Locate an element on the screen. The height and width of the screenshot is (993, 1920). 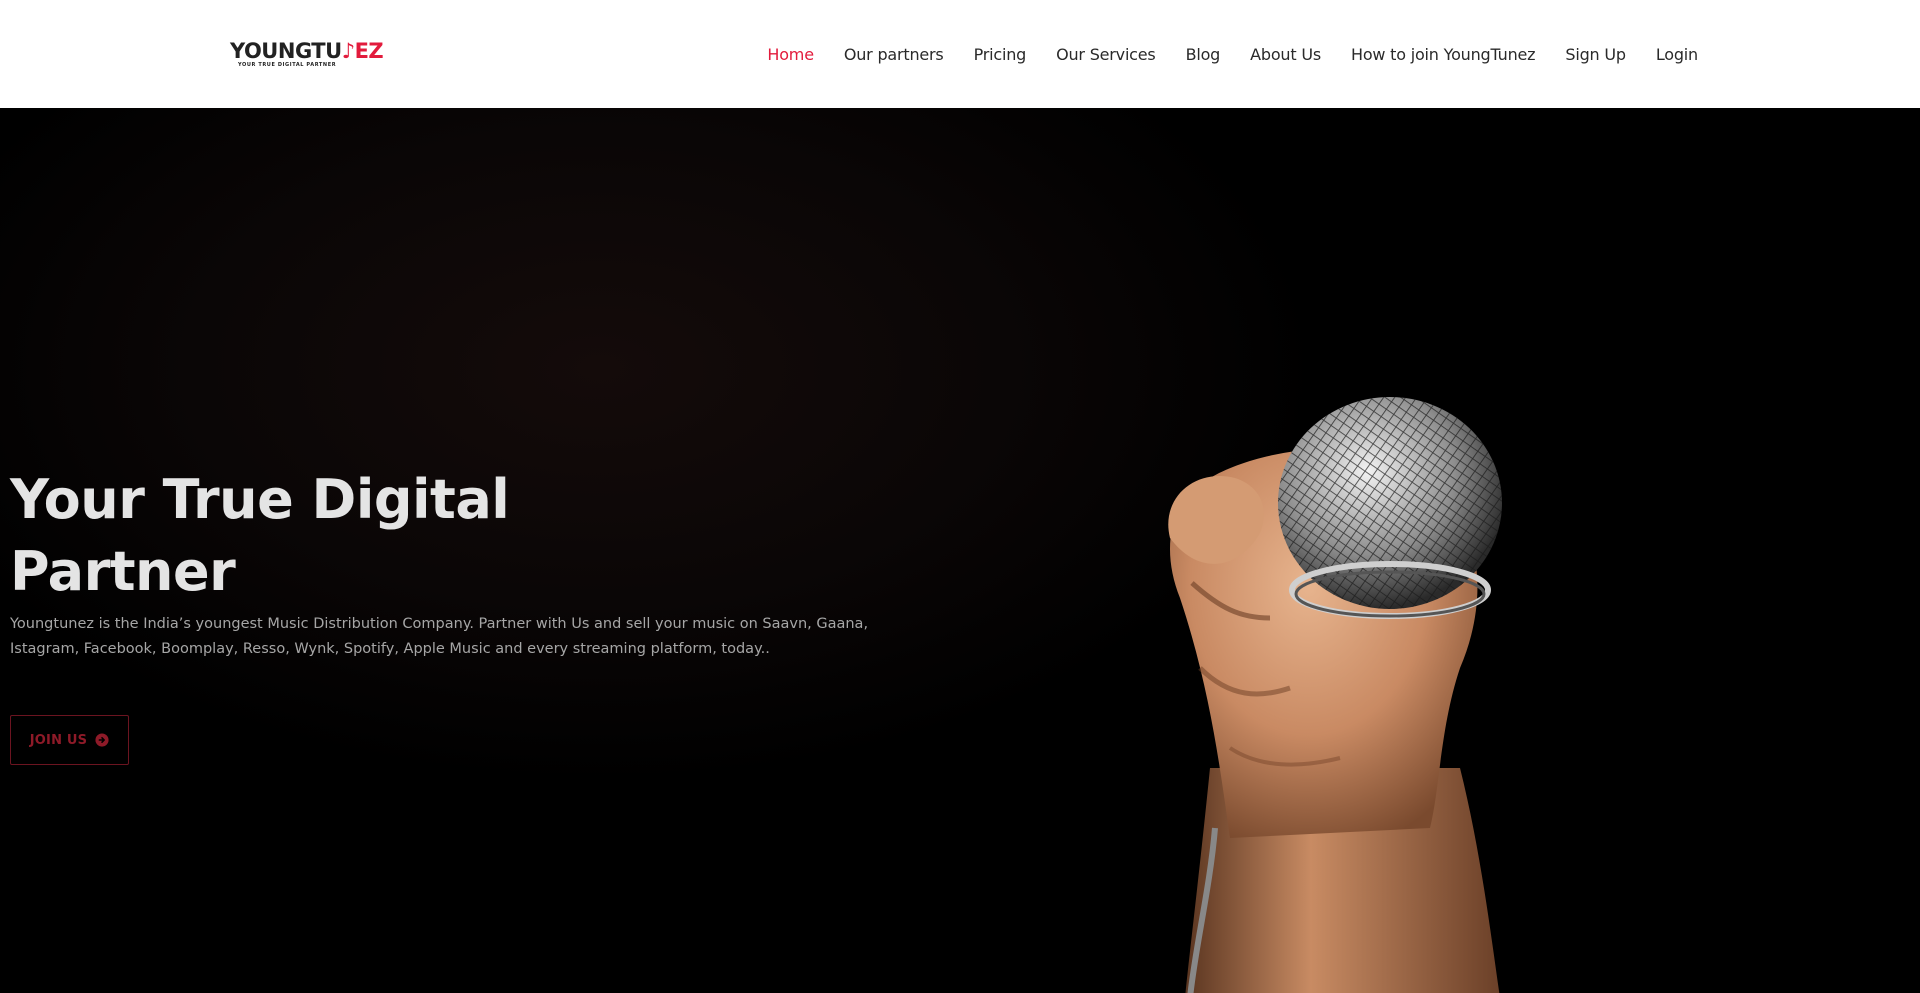
join-us-label: JOIN US is located at coordinates (58, 740).